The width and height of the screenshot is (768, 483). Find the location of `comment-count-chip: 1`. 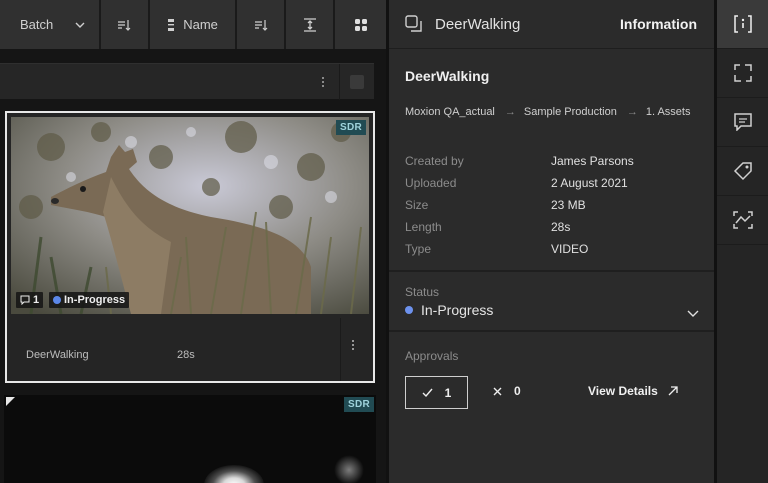

comment-count-chip: 1 is located at coordinates (30, 300).